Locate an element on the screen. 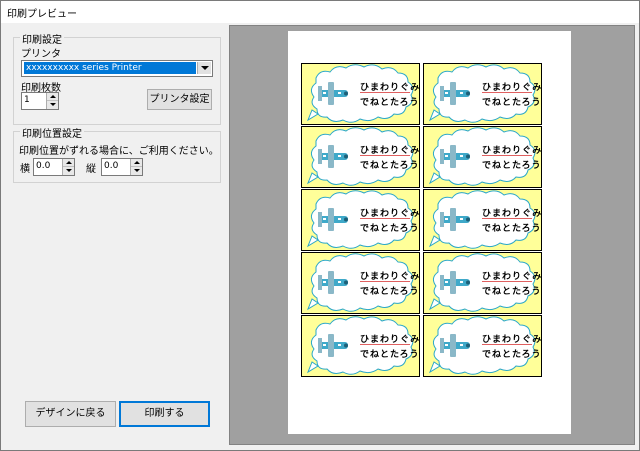 This screenshot has width=640, height=451. vertical-label: 縦 is located at coordinates (91, 169).